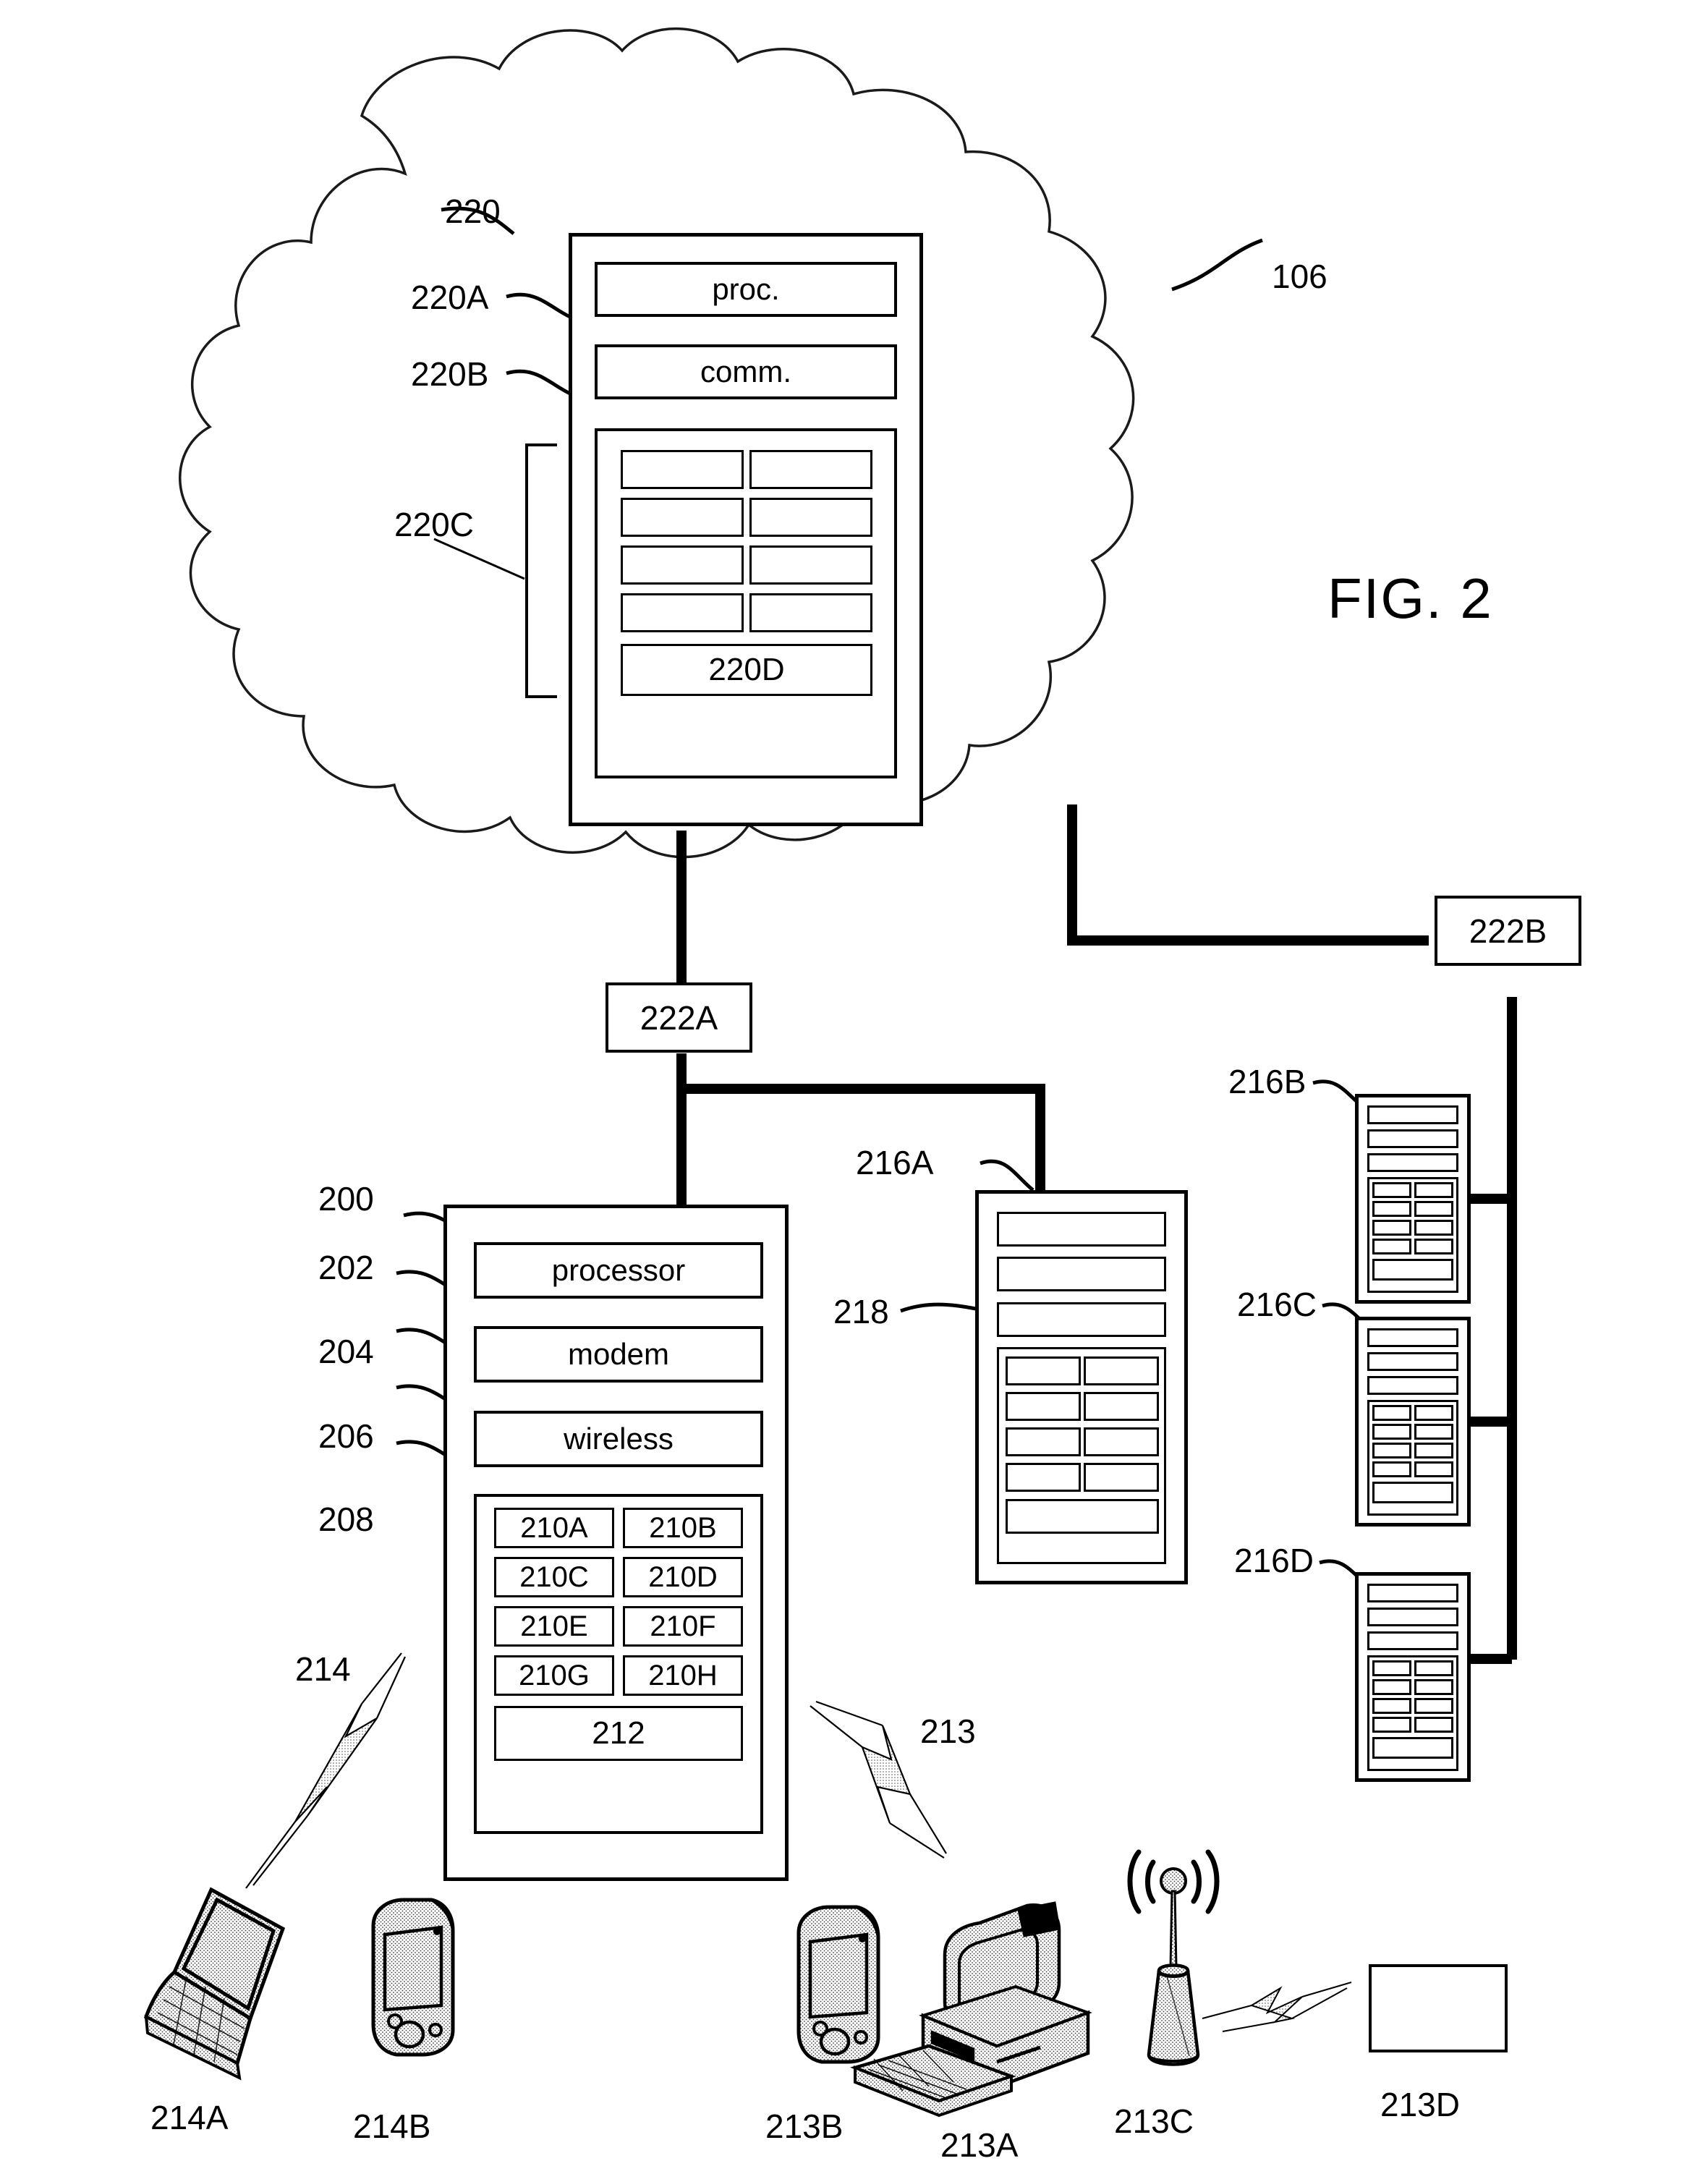 Image resolution: width=1708 pixels, height=2174 pixels. What do you see at coordinates (618, 1733) in the screenshot?
I see `device-bottom-module-label: 212` at bounding box center [618, 1733].